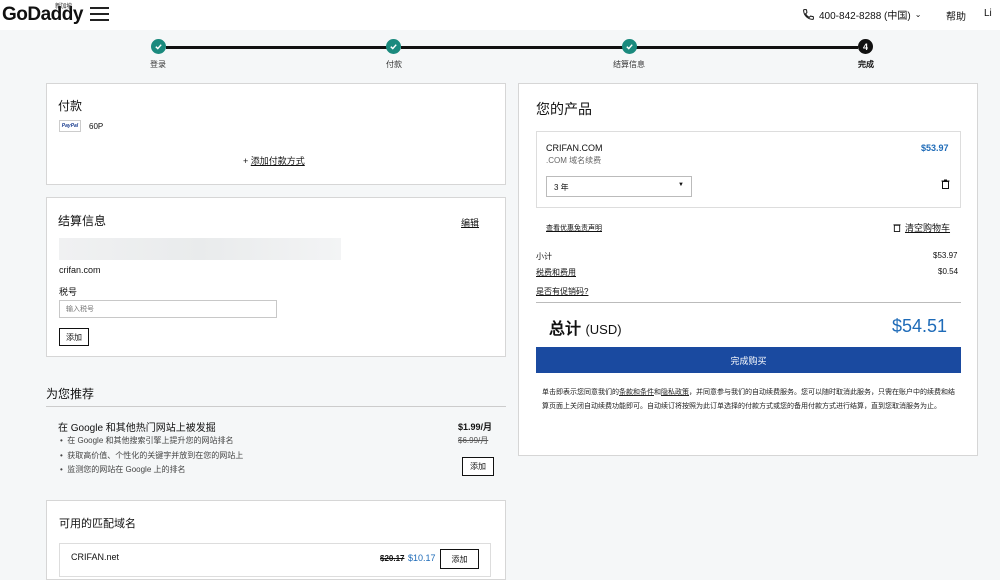  I want to click on total-label: 总计 (USD), so click(585, 329).